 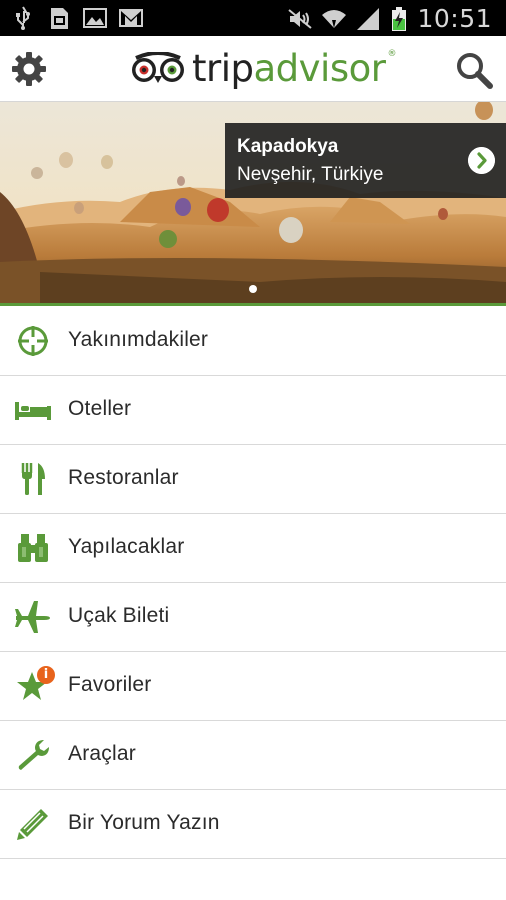 What do you see at coordinates (23, 18) in the screenshot?
I see `usb-icon` at bounding box center [23, 18].